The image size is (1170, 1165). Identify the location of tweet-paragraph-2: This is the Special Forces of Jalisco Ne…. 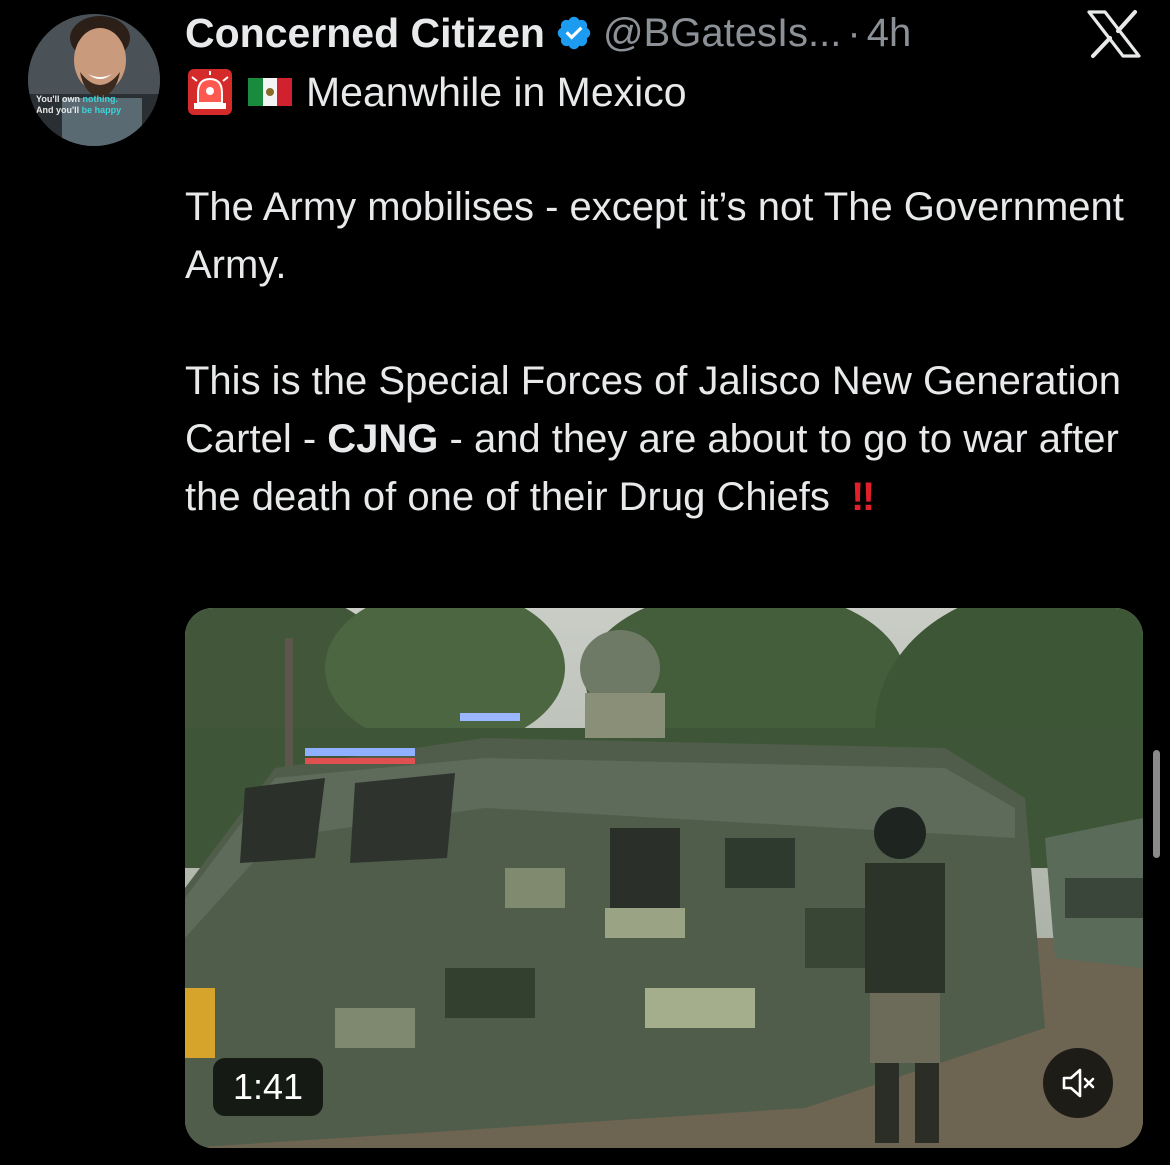
(665, 439).